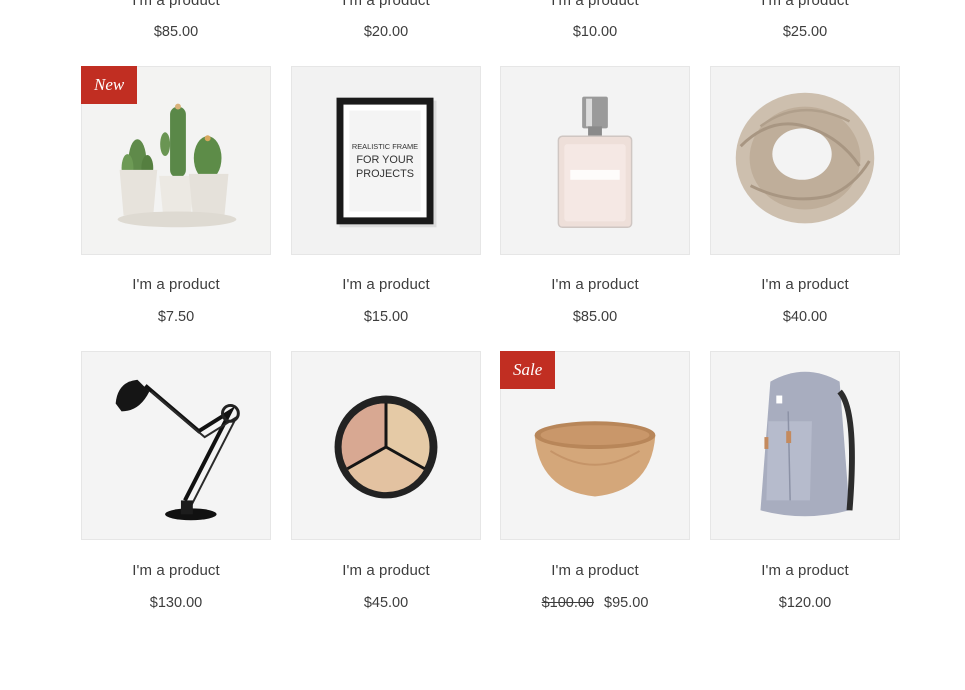 This screenshot has height=690, width=965. Describe the element at coordinates (528, 370) in the screenshot. I see `sale-ribbon: Sale` at that location.